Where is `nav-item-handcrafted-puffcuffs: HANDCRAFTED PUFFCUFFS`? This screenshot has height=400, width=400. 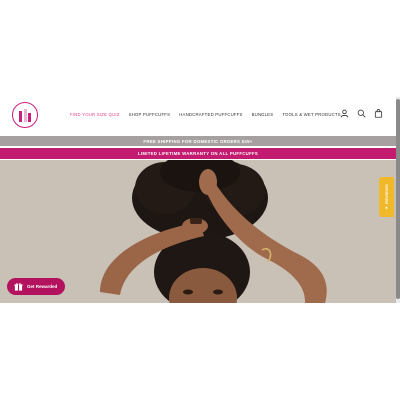
nav-item-handcrafted-puffcuffs: HANDCRAFTED PUFFCUFFS is located at coordinates (210, 114).